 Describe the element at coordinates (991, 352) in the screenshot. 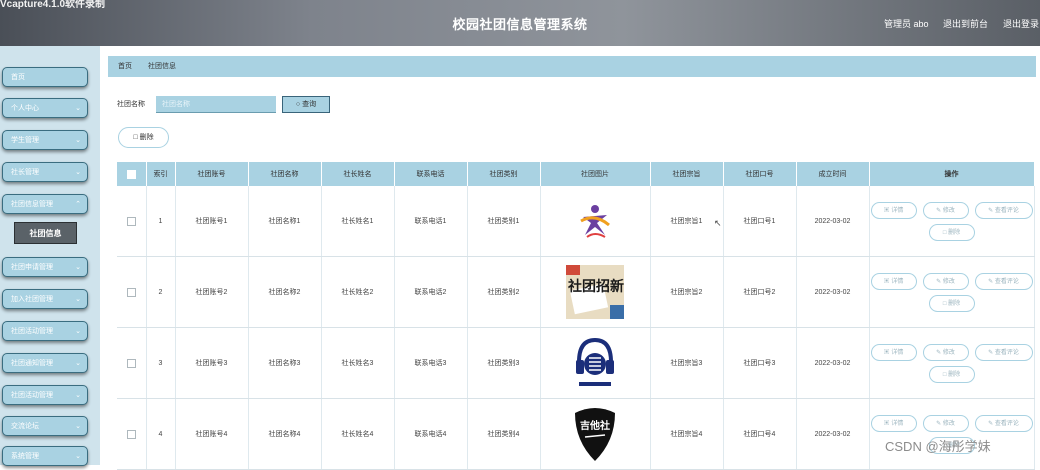

I see `comment-icon: ✎` at that location.